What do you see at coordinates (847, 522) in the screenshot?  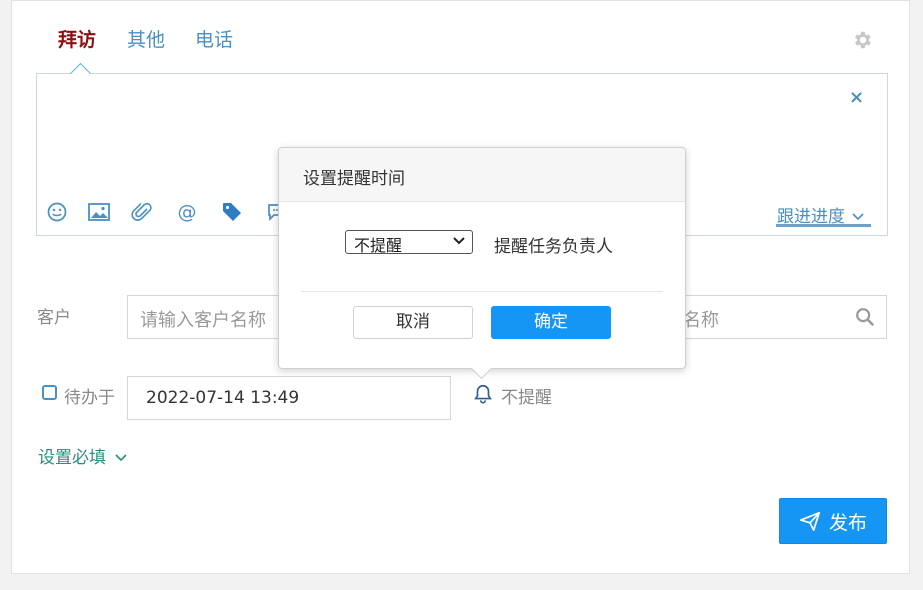 I see `publish-label: 发布` at bounding box center [847, 522].